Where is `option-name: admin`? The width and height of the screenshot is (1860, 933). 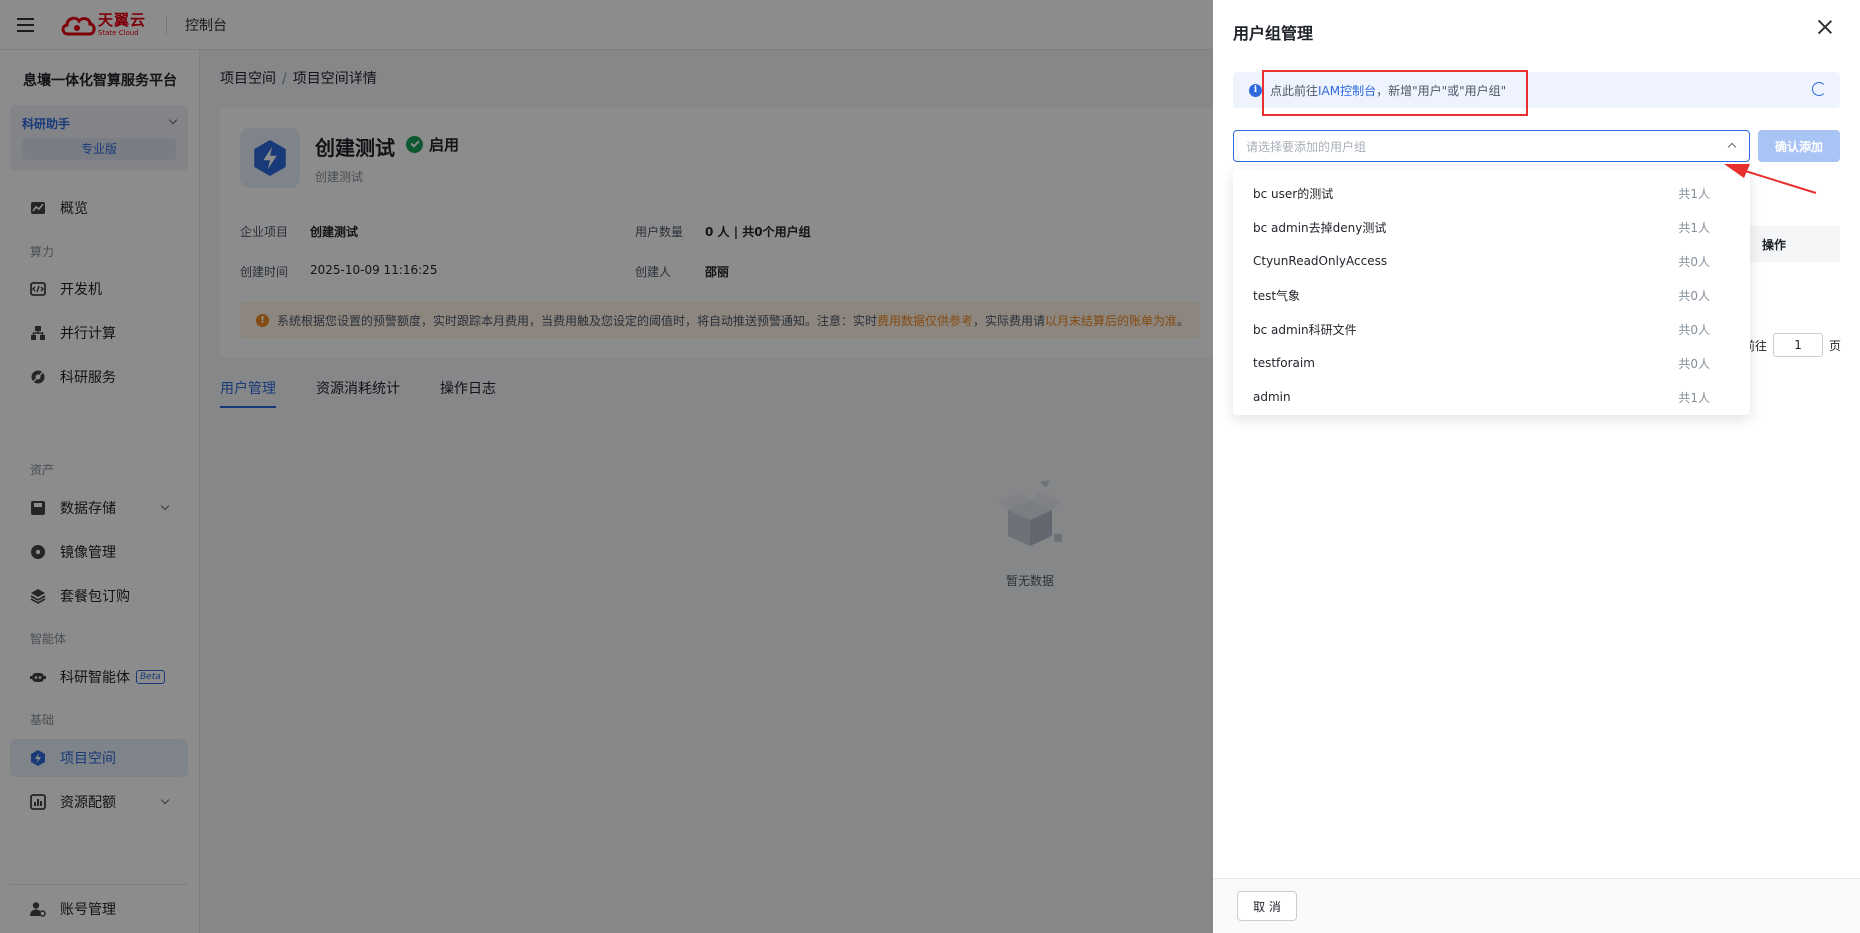
option-name: admin is located at coordinates (1272, 397).